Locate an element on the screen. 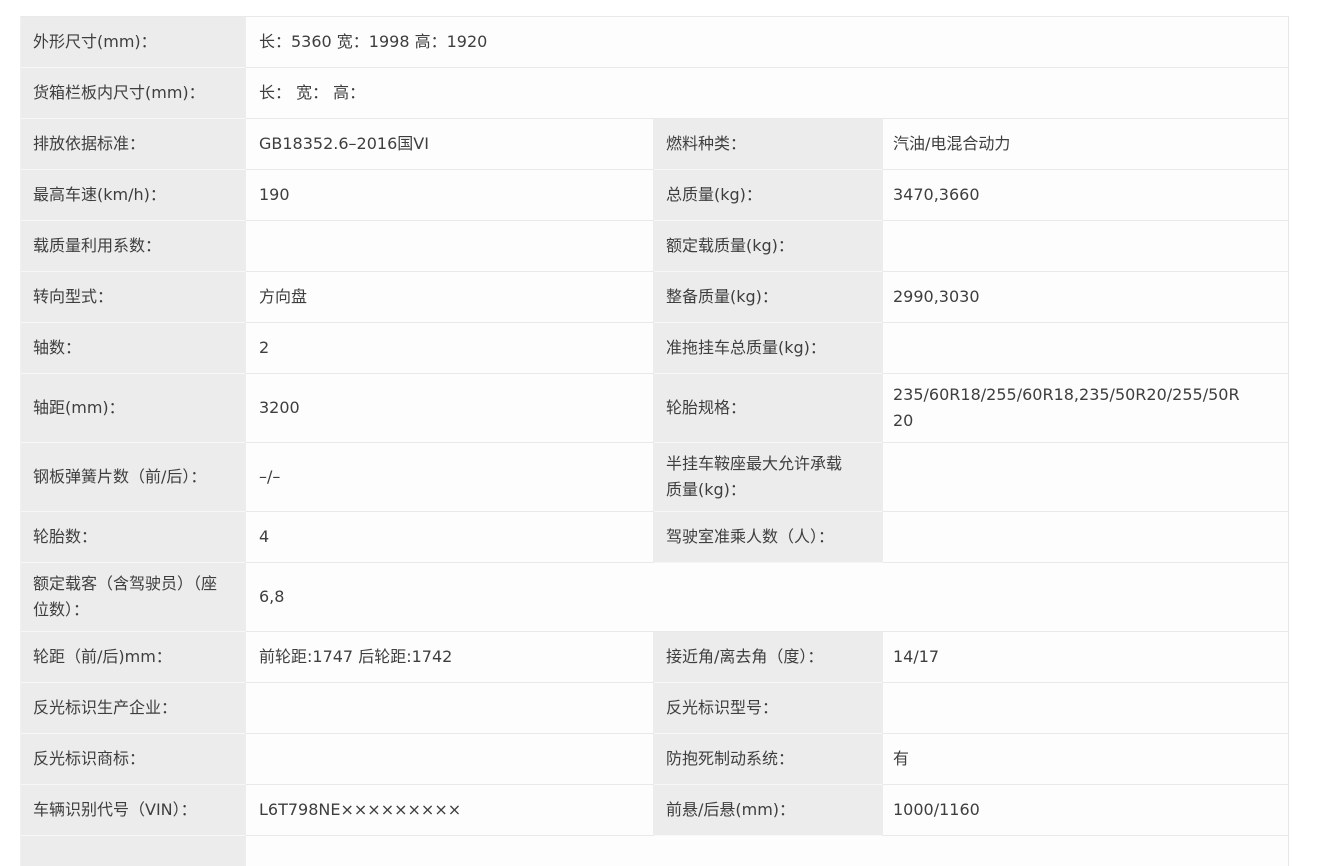 This screenshot has height=866, width=1320. cell-text: 载质量利用系数： is located at coordinates (97, 245).